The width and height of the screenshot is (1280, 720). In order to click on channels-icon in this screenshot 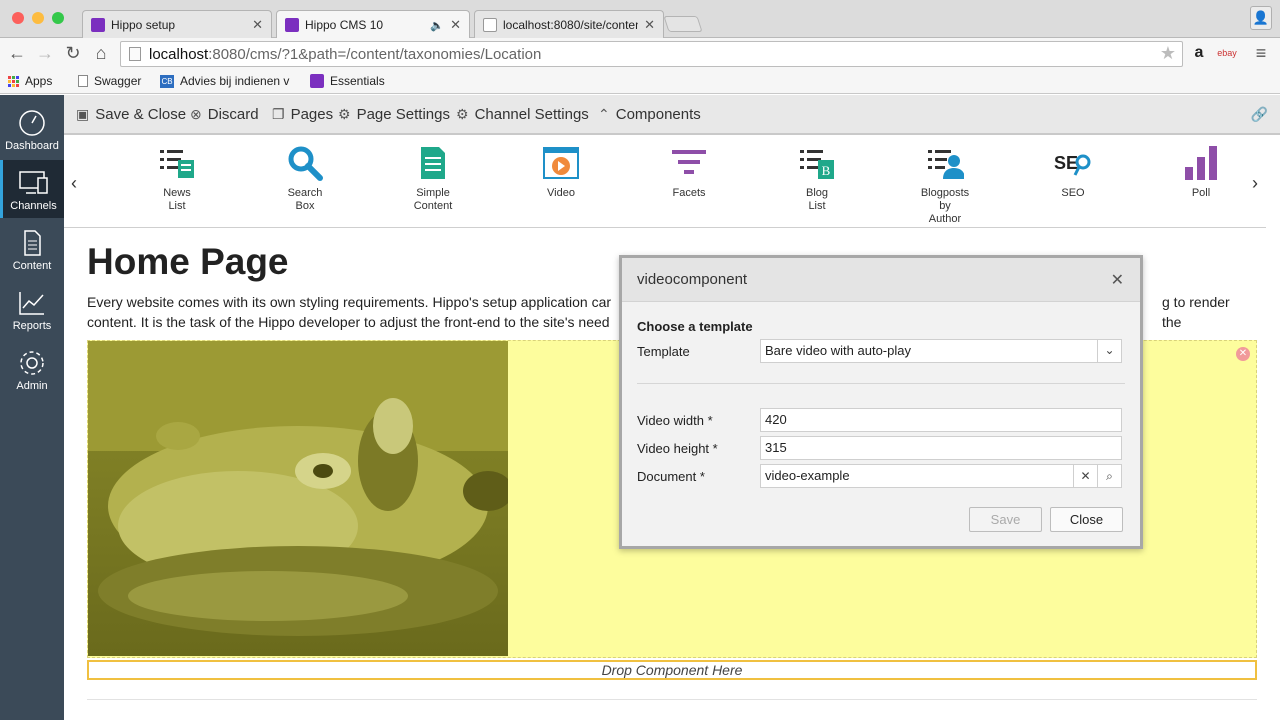, I will do `click(33, 182)`.